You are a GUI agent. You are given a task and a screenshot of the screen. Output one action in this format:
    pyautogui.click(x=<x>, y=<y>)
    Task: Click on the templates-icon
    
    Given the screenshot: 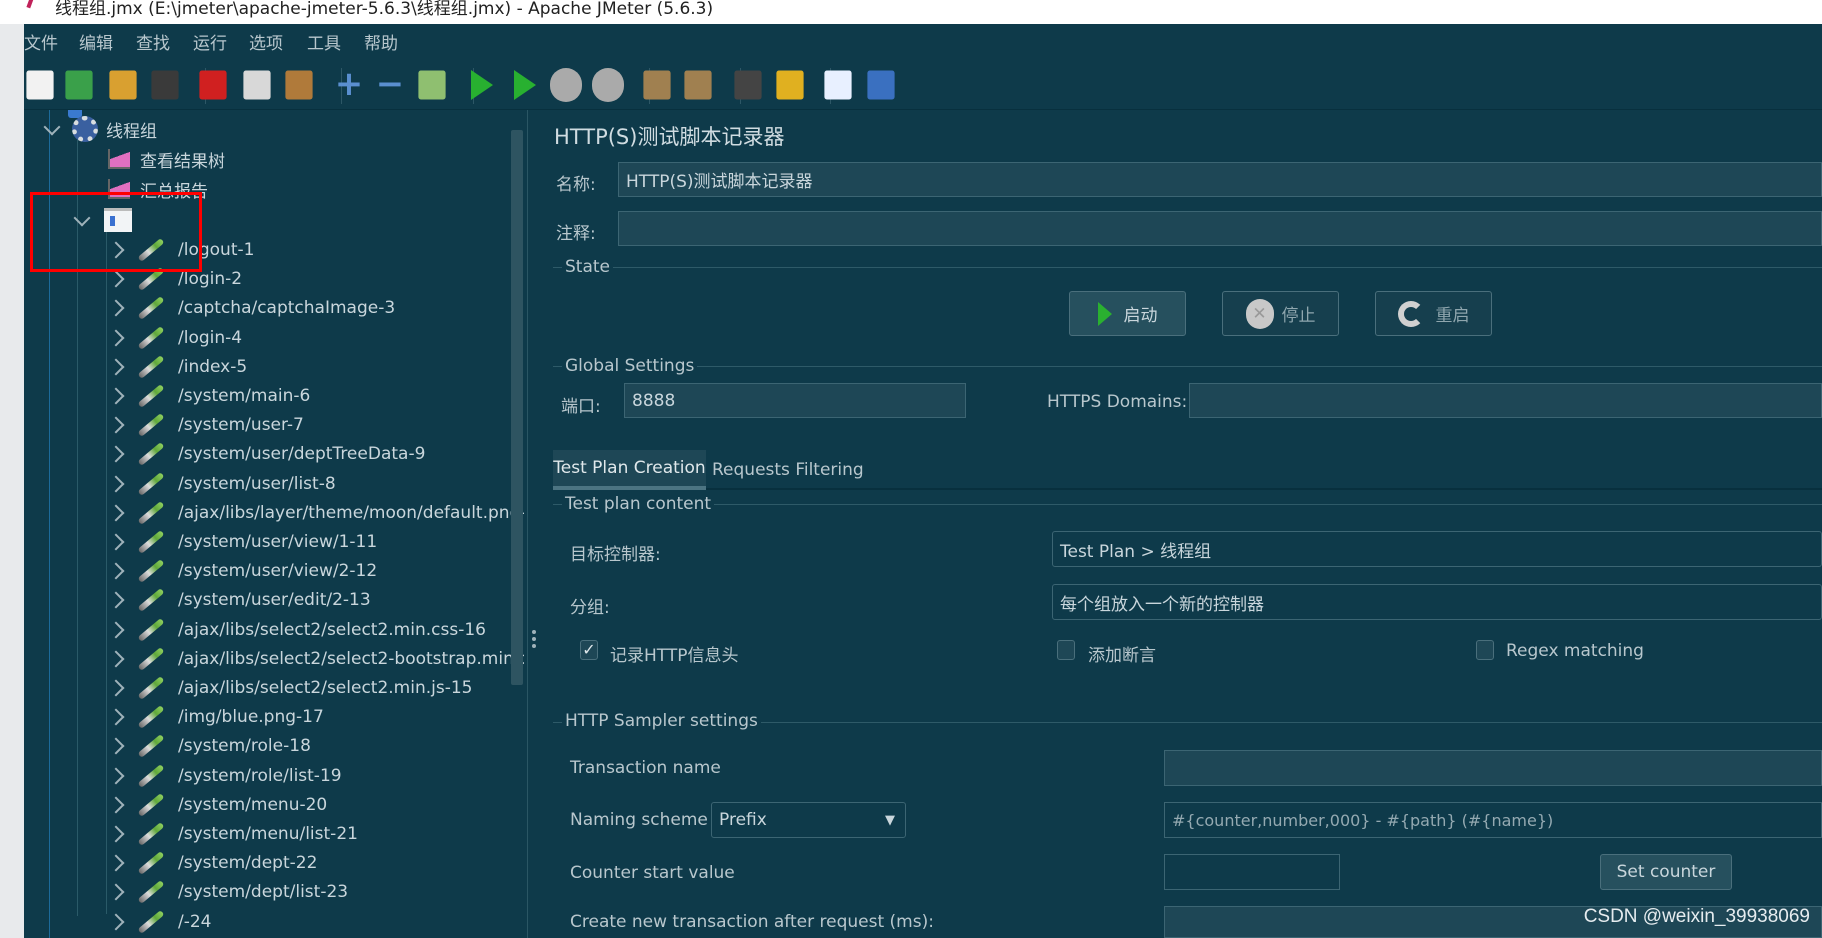 What is the action you would take?
    pyautogui.click(x=79, y=85)
    